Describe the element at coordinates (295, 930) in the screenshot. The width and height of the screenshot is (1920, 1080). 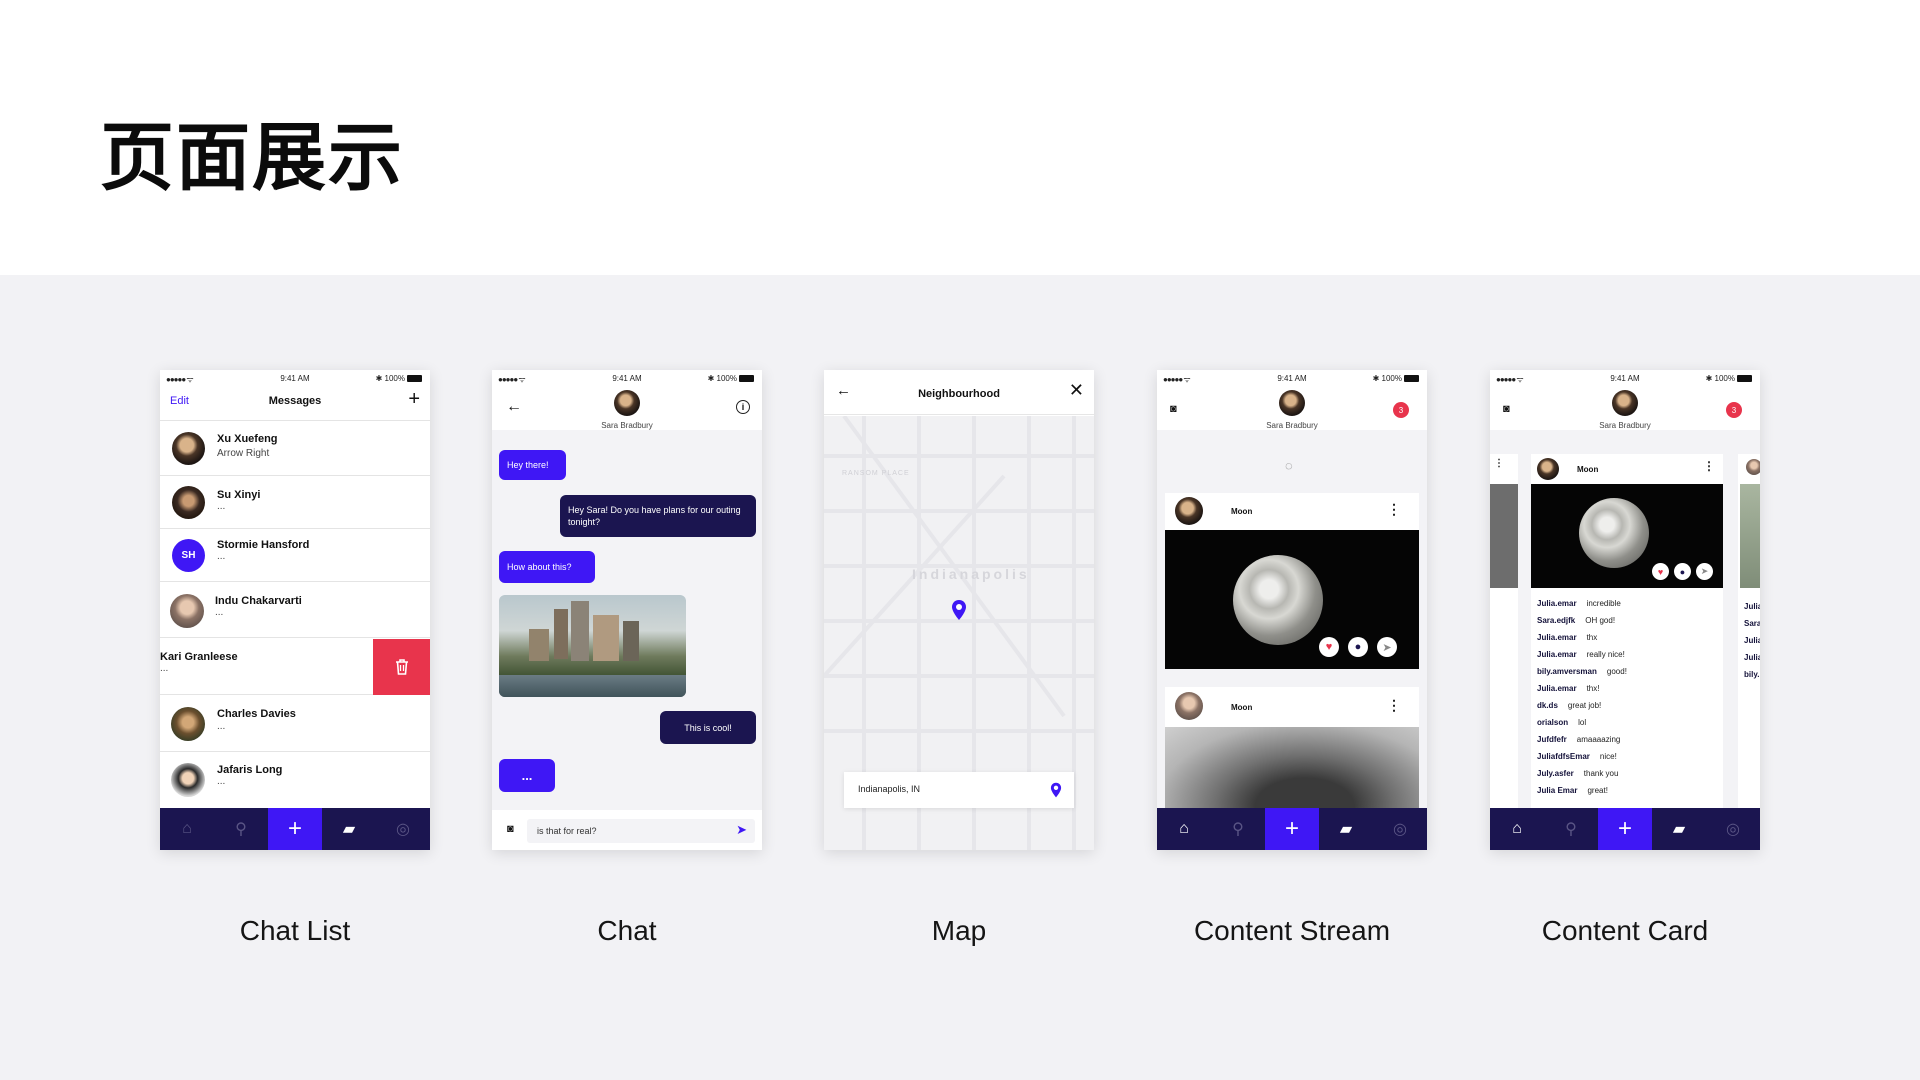
I see `caption-chat-list: Chat List` at that location.